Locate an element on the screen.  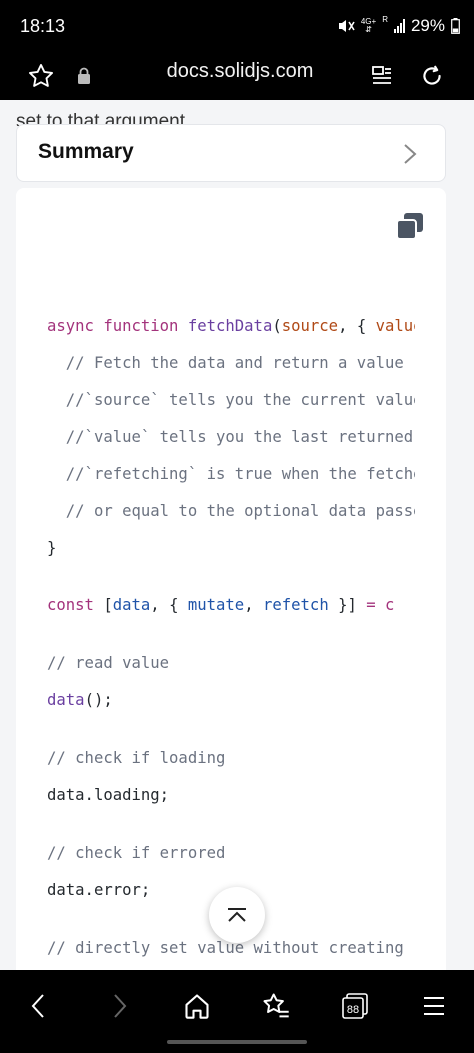
address-bar: docs.solidjs.com is located at coordinates (237, 76).